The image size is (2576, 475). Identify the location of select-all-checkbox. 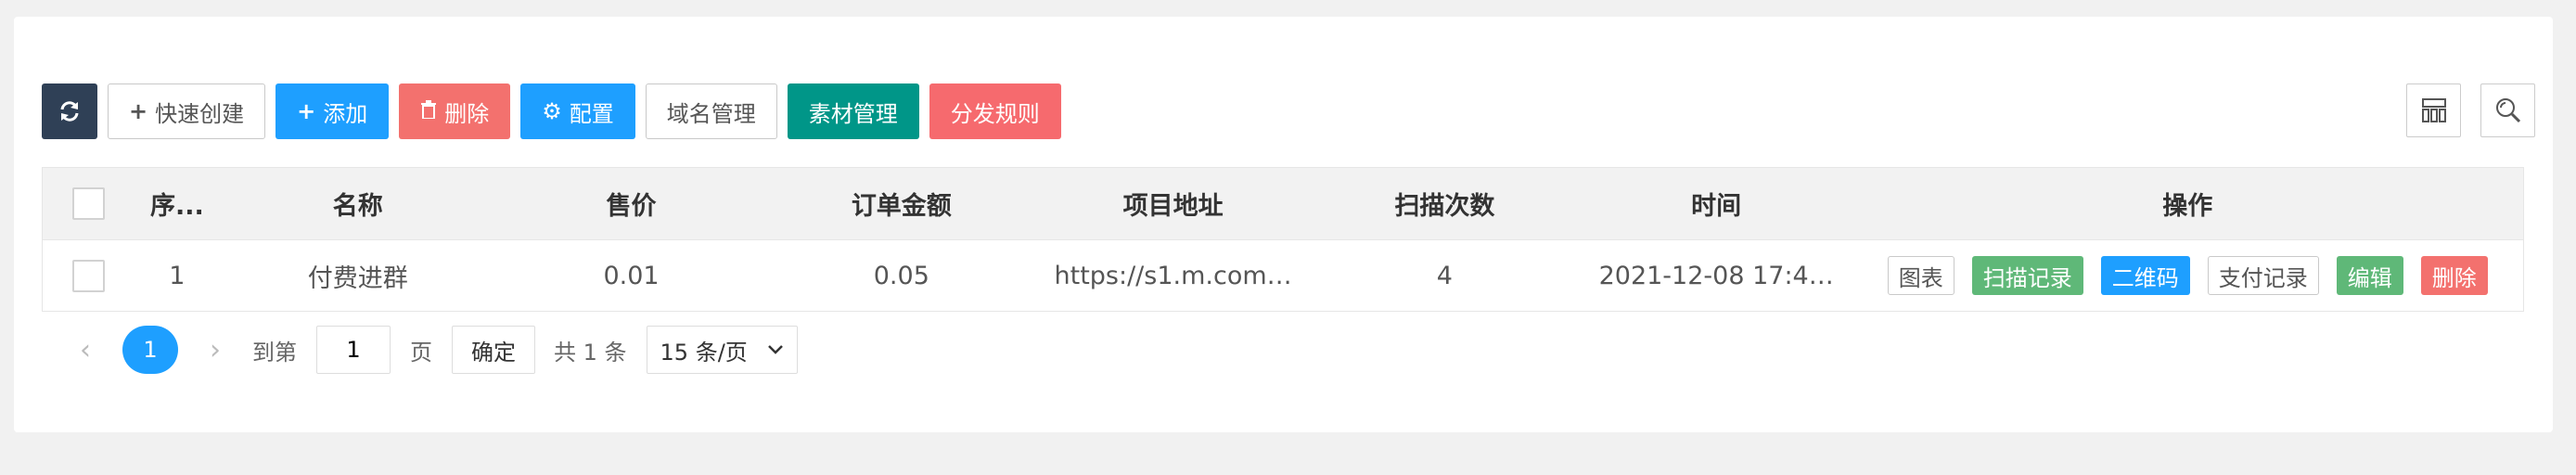
(89, 203).